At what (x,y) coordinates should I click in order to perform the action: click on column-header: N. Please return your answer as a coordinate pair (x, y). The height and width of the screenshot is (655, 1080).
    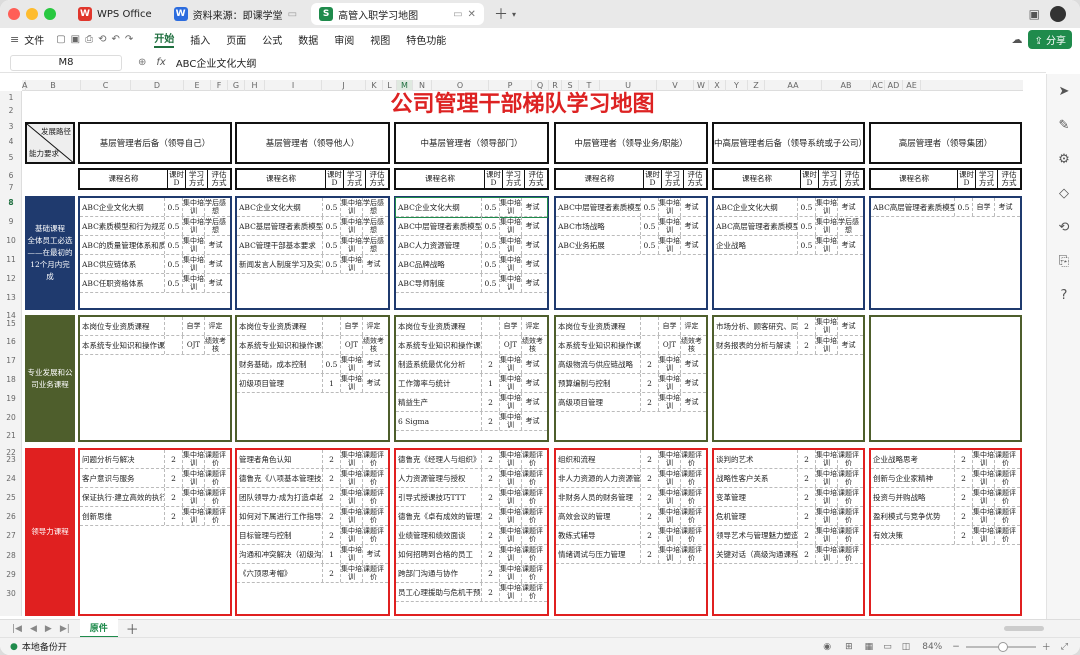
    Looking at the image, I should click on (422, 85).